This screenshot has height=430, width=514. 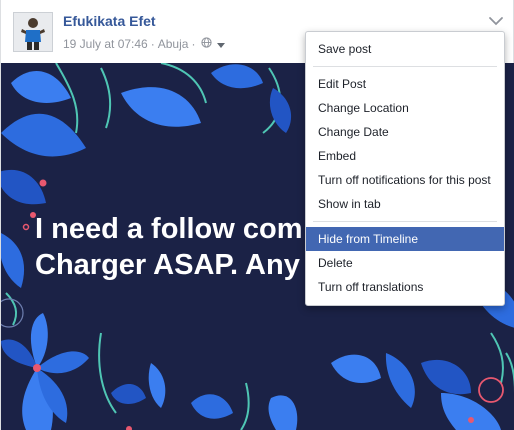 I want to click on author-name: Efukikata Efet, so click(x=109, y=21).